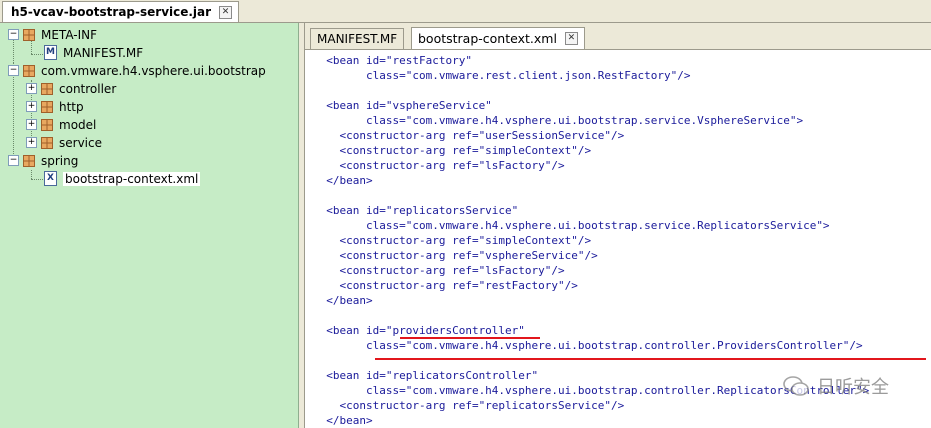 This screenshot has width=931, height=428. I want to click on code-line: <bean id="replicatorsController", so click(426, 375).